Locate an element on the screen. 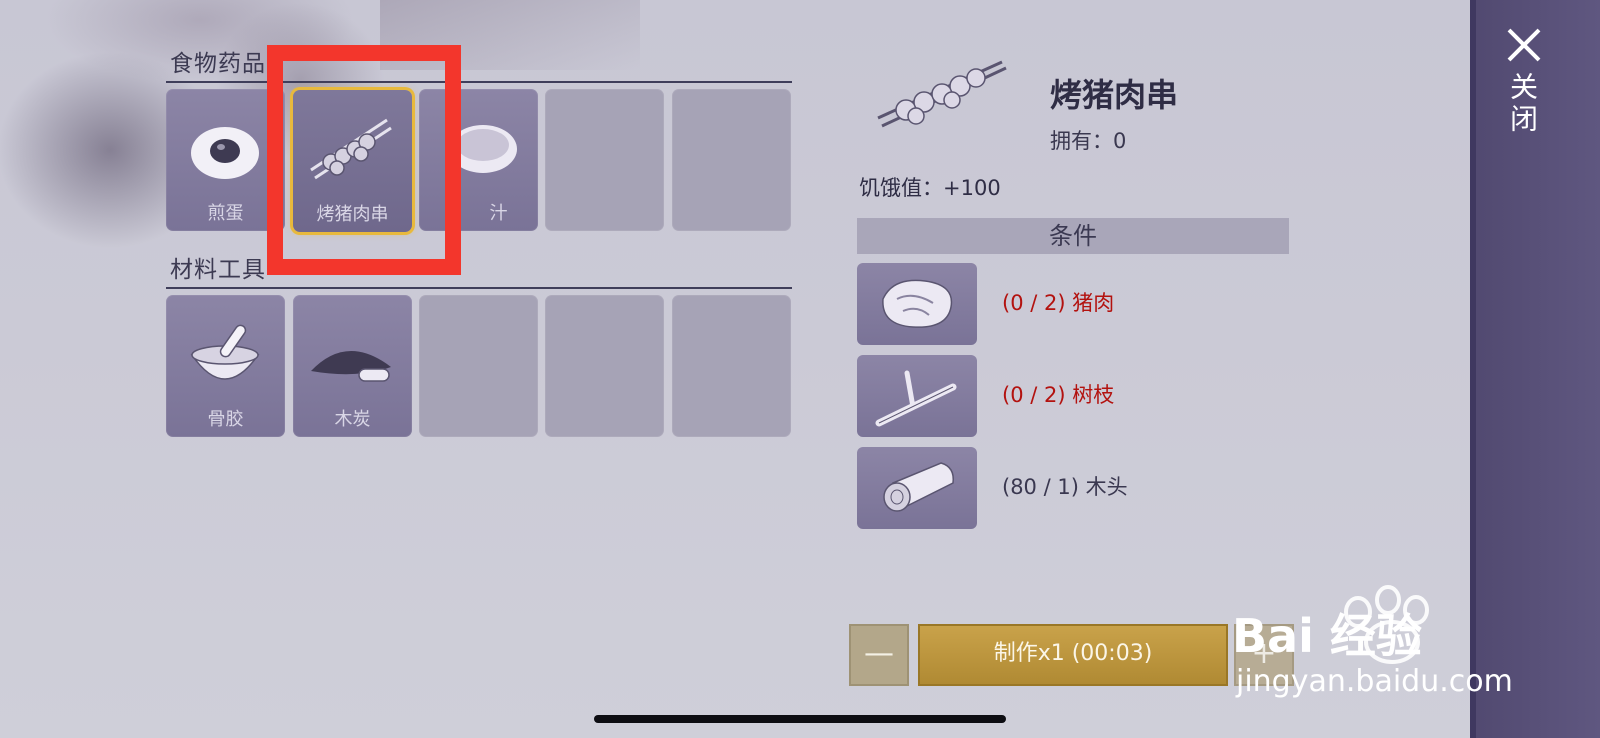 The width and height of the screenshot is (1600, 738). section-title-materials: 材料工具 is located at coordinates (218, 270).